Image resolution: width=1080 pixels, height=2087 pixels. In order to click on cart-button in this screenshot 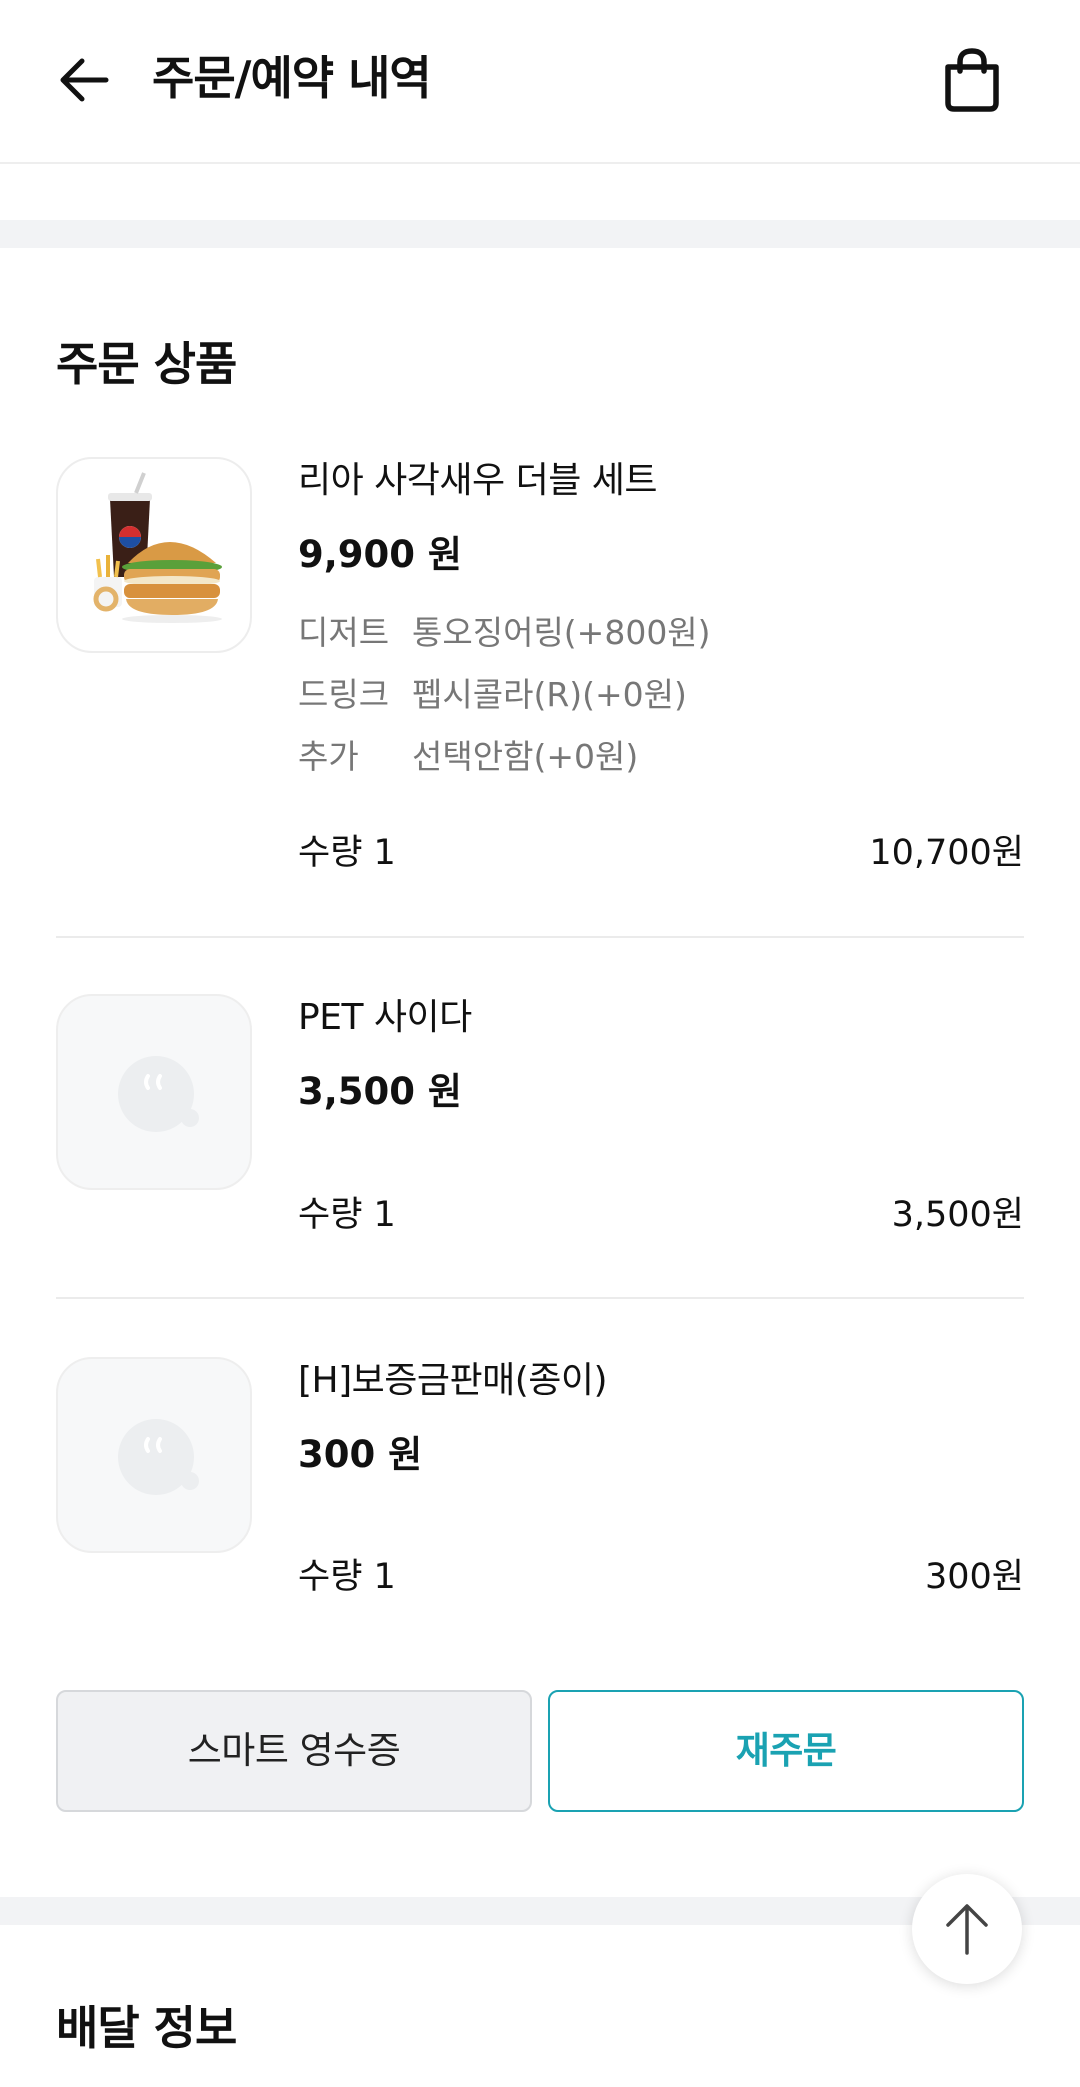, I will do `click(972, 80)`.